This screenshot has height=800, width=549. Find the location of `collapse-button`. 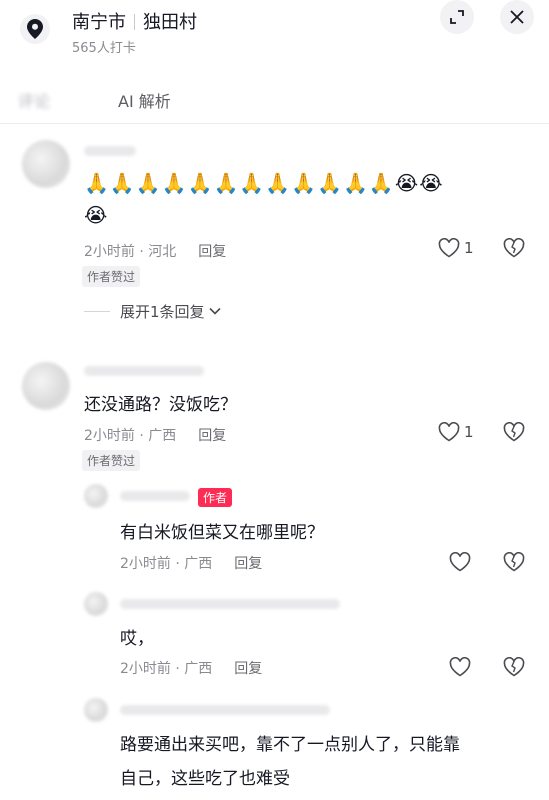

collapse-button is located at coordinates (457, 17).